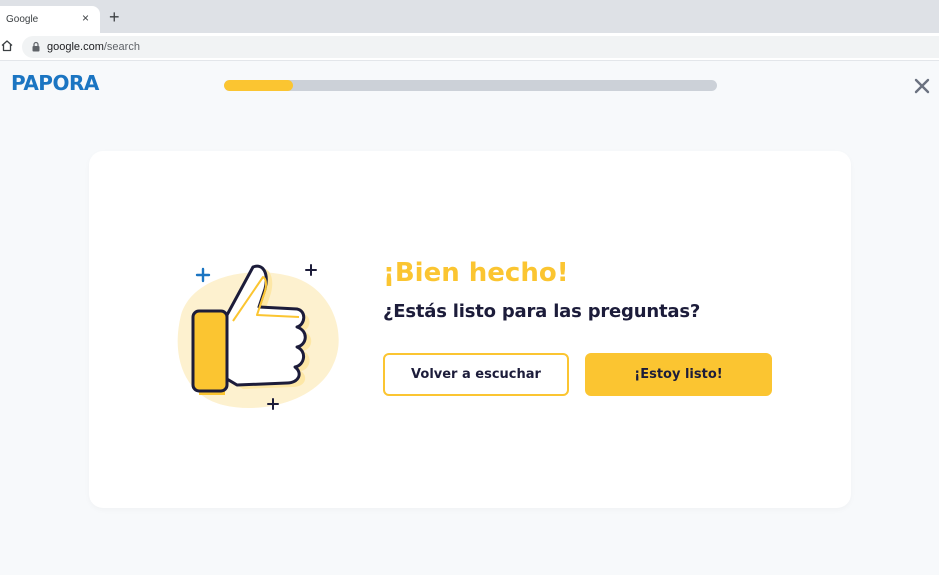  Describe the element at coordinates (114, 17) in the screenshot. I see `new-tab-button: +` at that location.